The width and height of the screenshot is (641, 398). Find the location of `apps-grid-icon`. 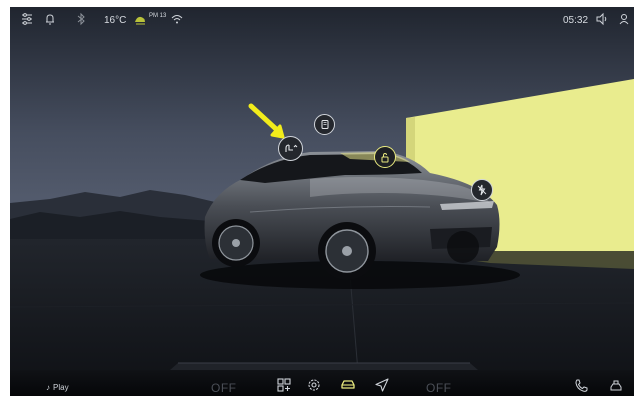

apps-grid-icon is located at coordinates (284, 385).